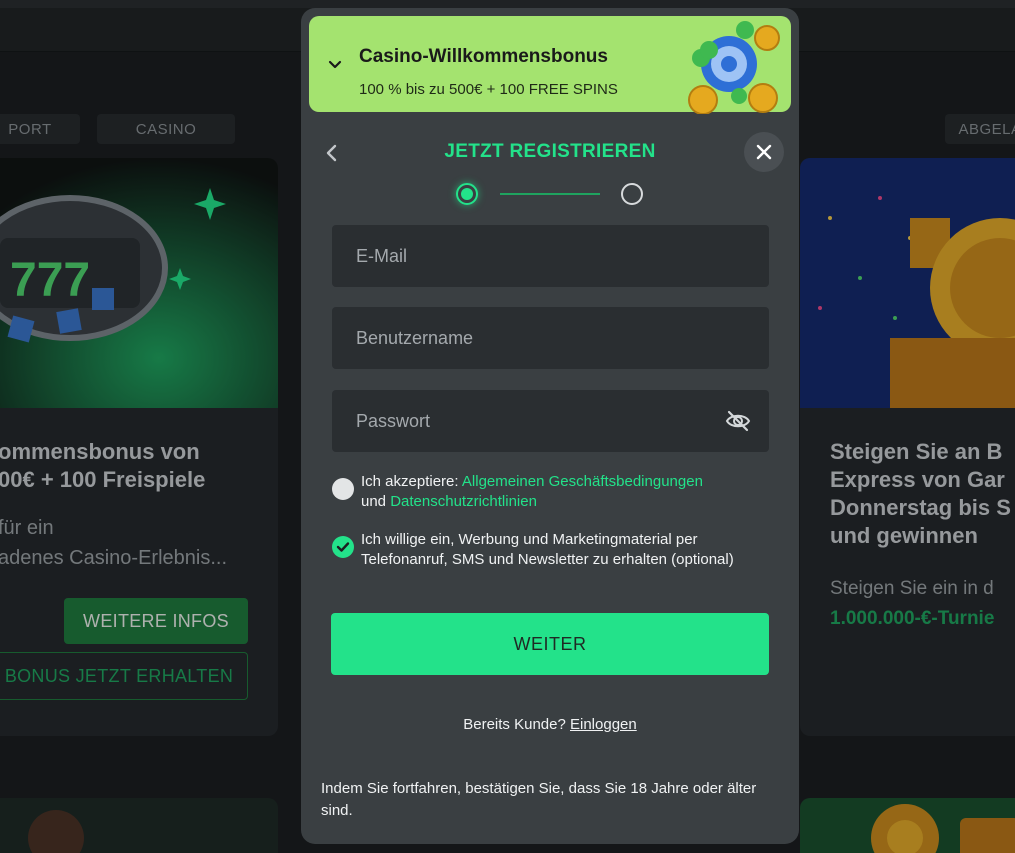  I want to click on terms-prefix: Ich akzeptiere:, so click(411, 481).